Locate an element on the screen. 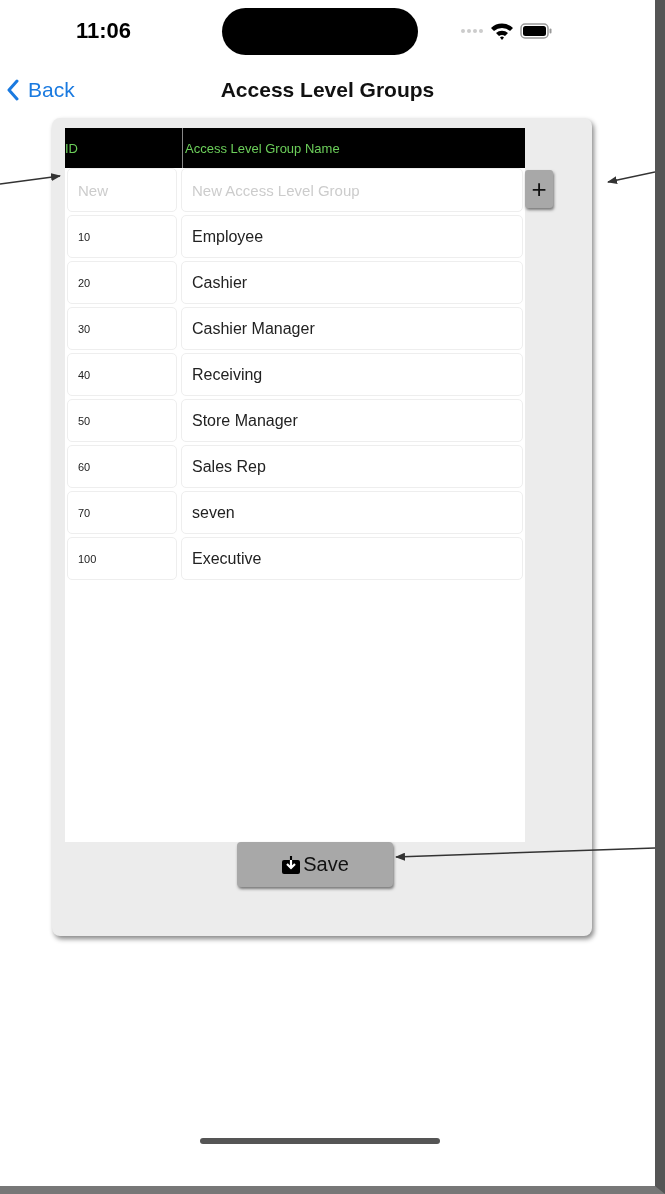  download-icon is located at coordinates (291, 864).